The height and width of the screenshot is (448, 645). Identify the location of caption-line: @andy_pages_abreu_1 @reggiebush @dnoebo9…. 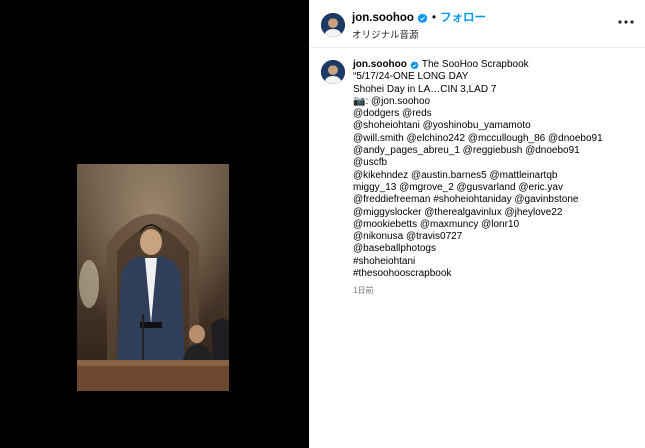
(466, 151).